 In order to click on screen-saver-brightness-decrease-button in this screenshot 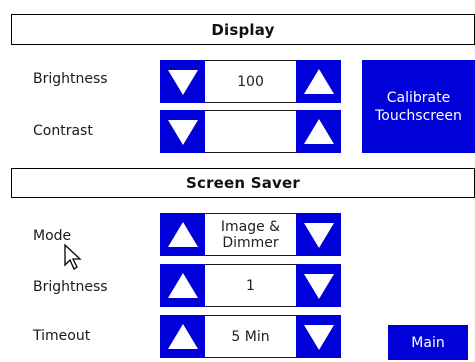, I will do `click(318, 285)`.